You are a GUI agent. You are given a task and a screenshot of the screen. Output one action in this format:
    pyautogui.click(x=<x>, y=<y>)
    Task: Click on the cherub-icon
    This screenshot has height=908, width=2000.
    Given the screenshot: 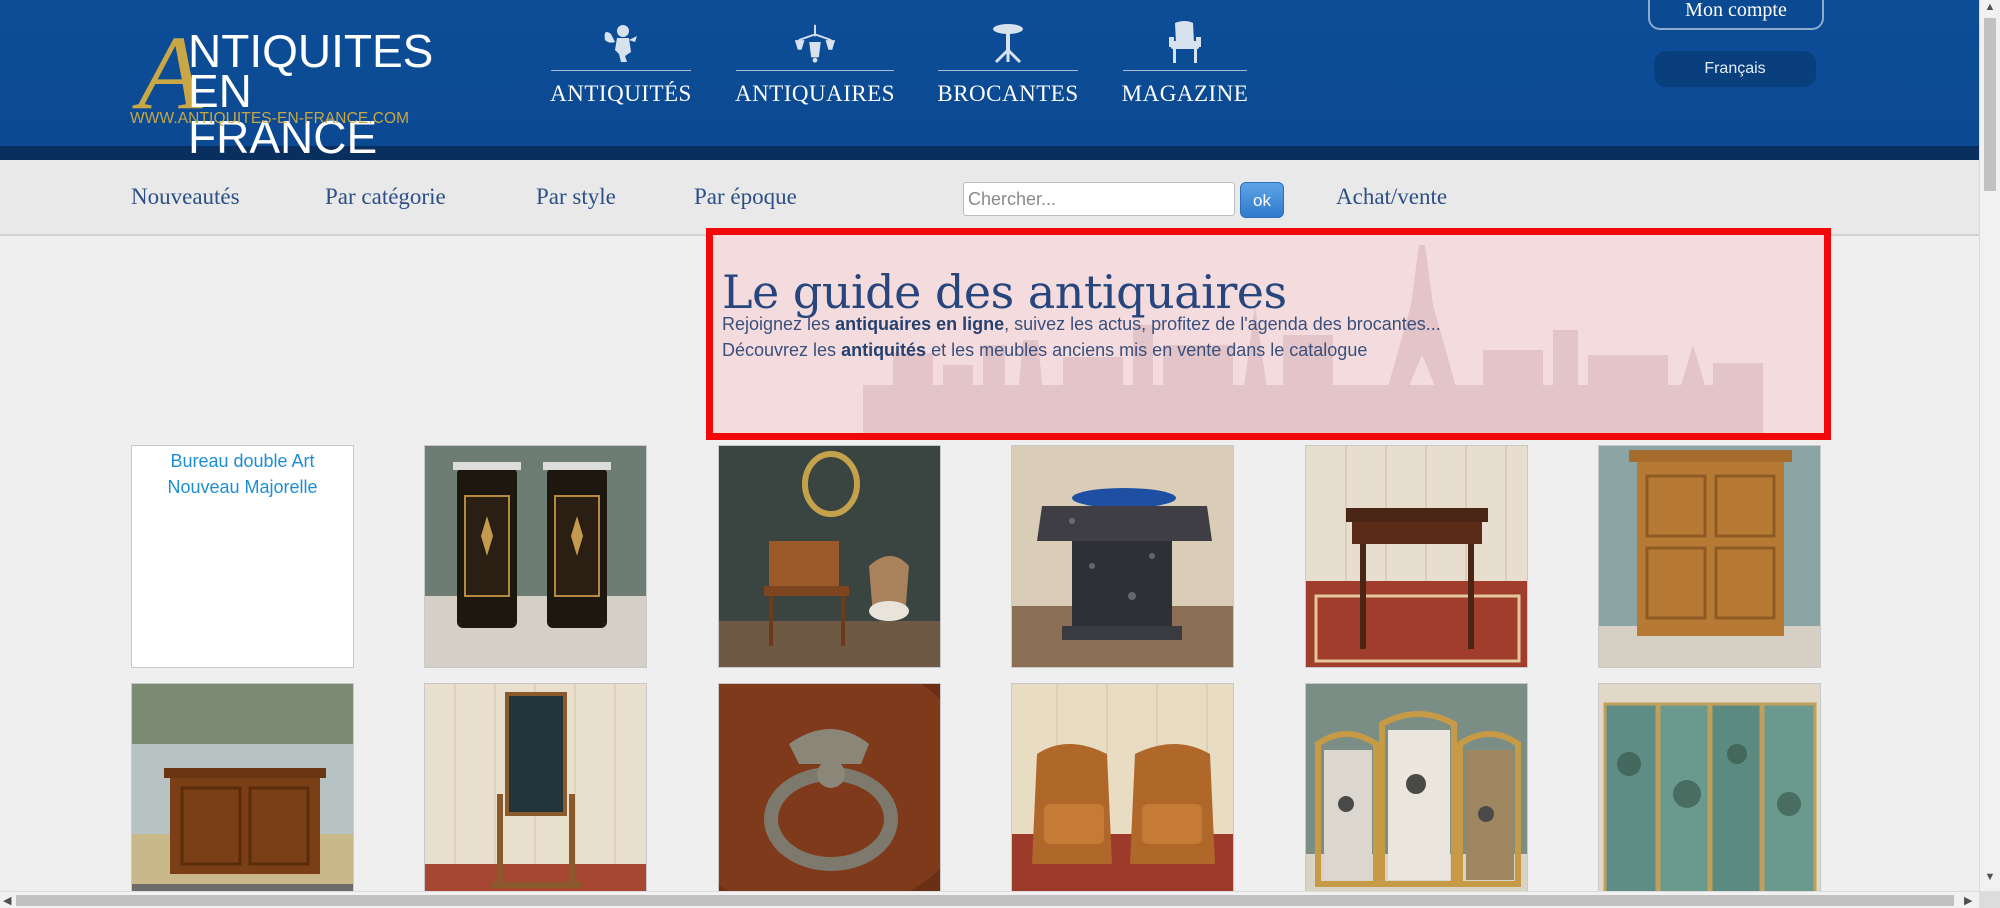 What is the action you would take?
    pyautogui.click(x=621, y=43)
    